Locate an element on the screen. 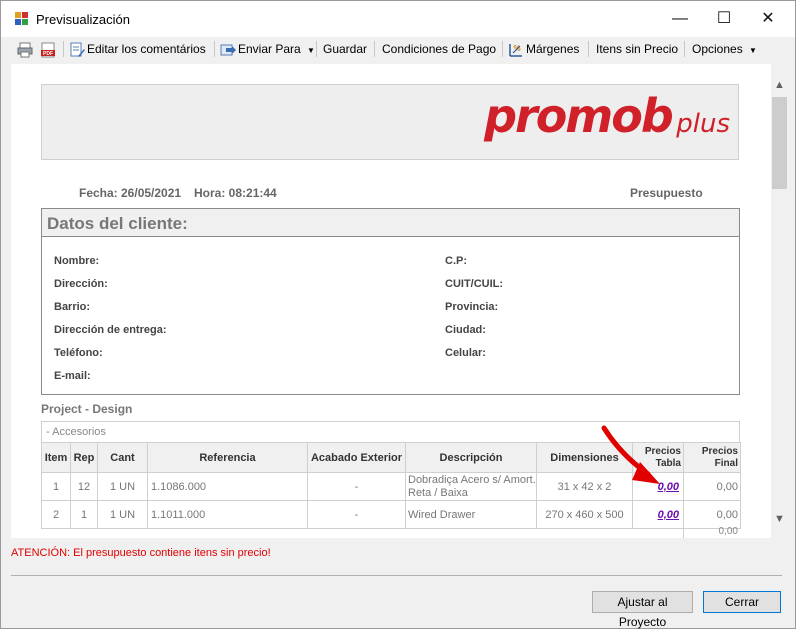  row-rep: 12 is located at coordinates (84, 486).